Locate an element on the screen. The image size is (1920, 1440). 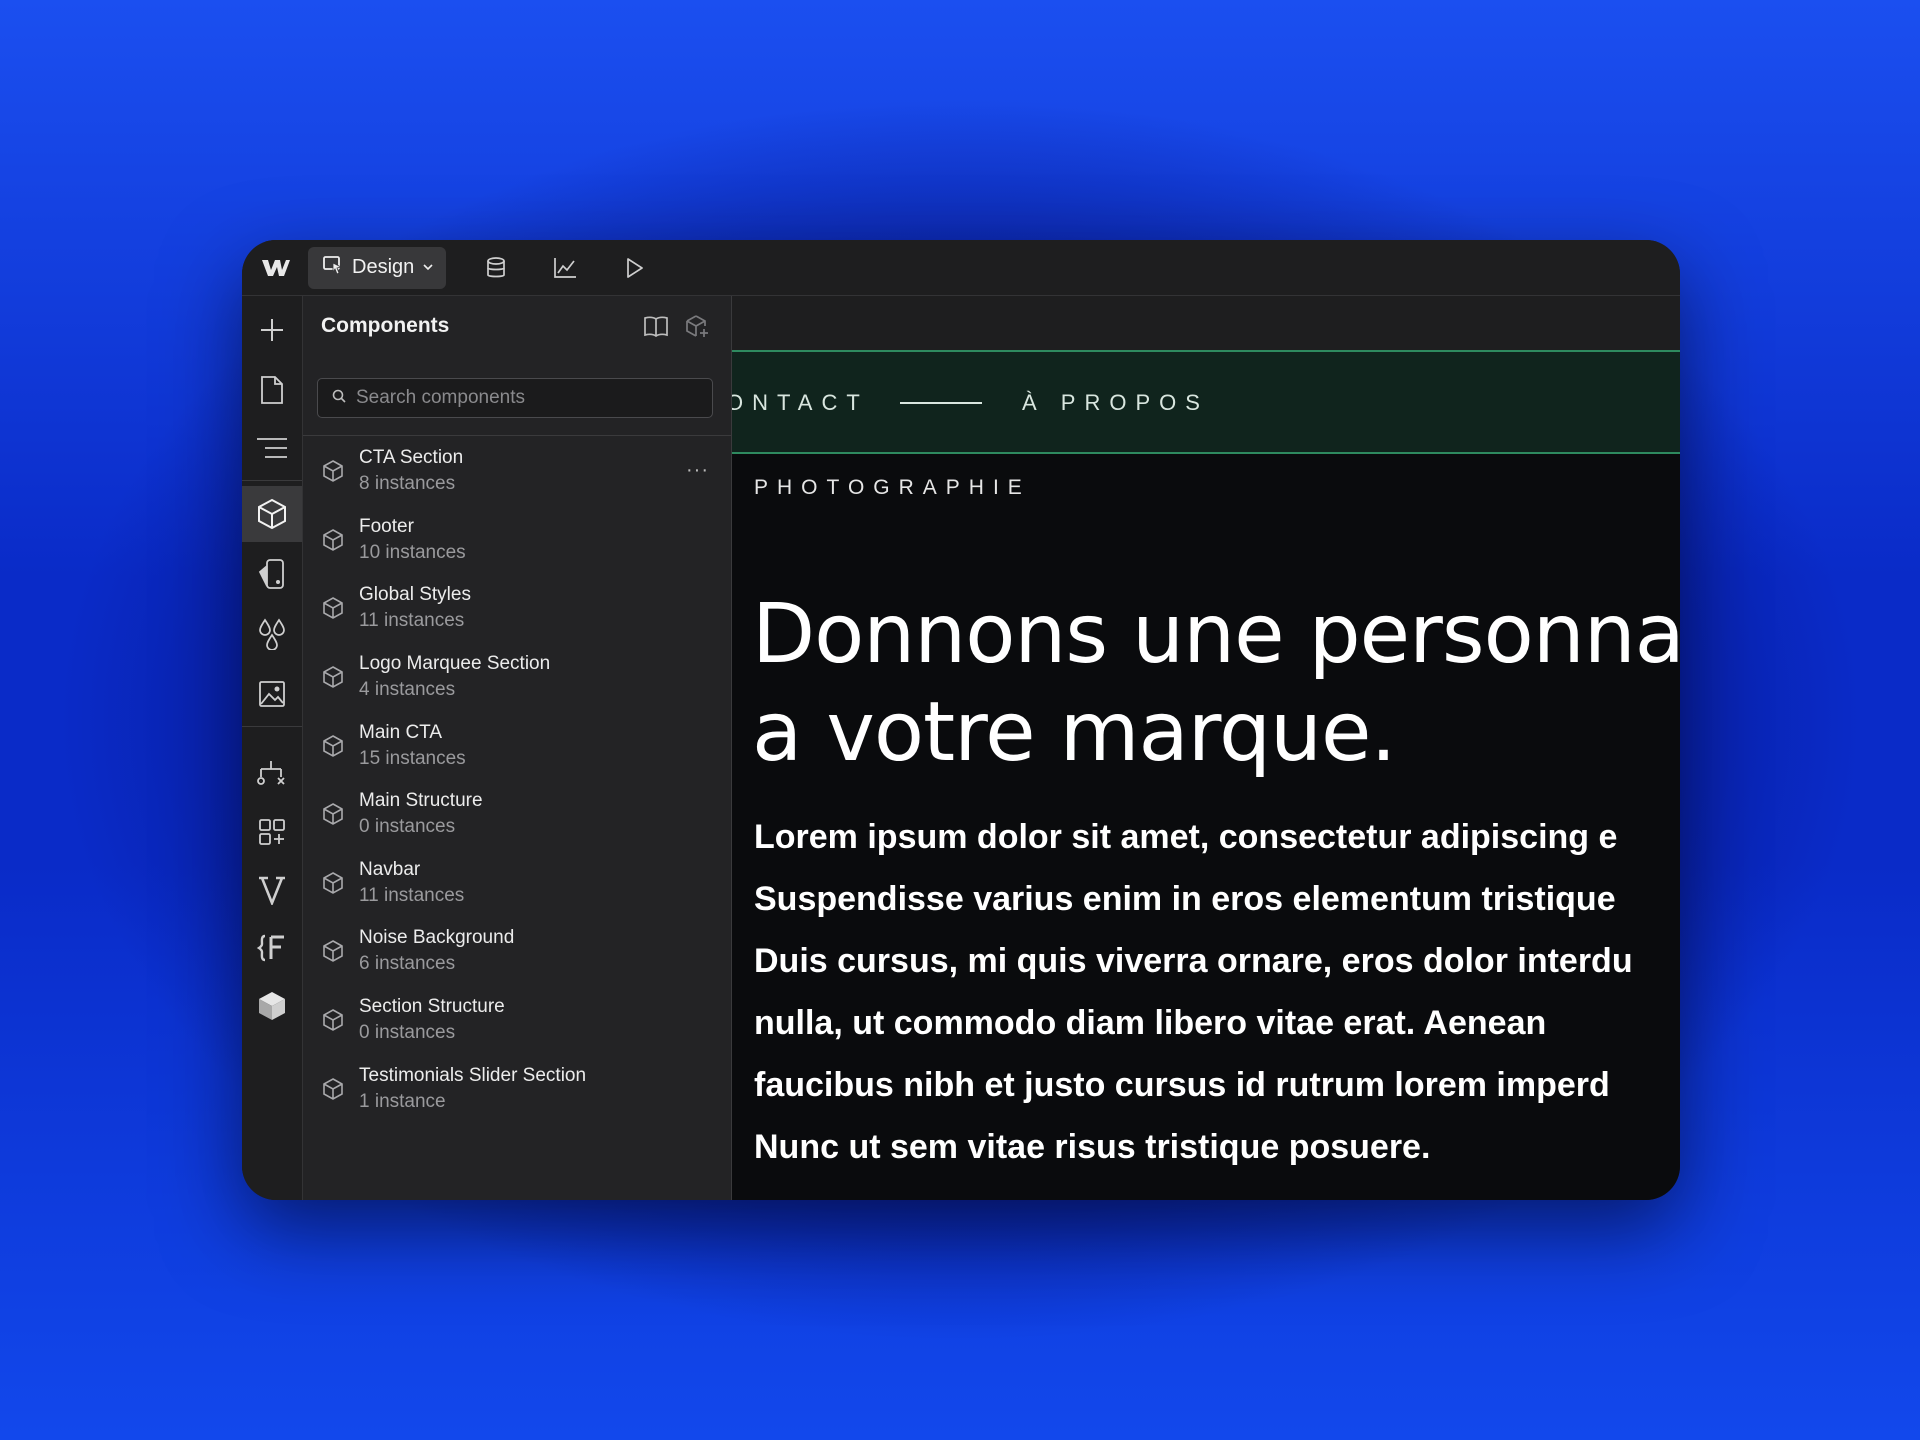
headline-line: Donnons une personnalit is located at coordinates (1216, 634).